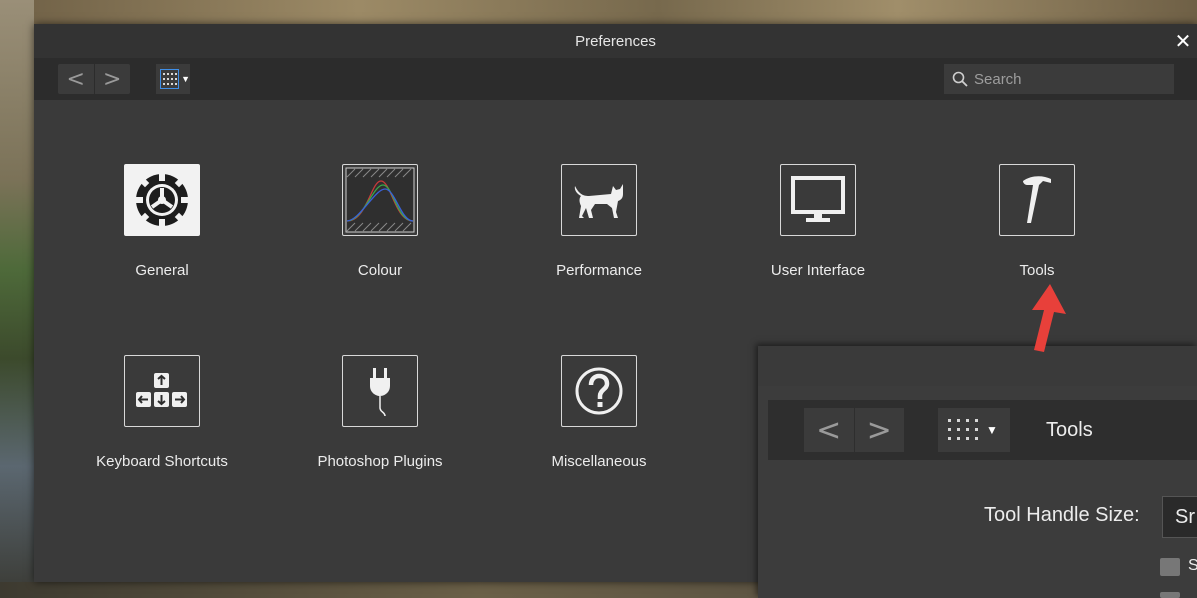  I want to click on category-performance: Performance, so click(599, 234).